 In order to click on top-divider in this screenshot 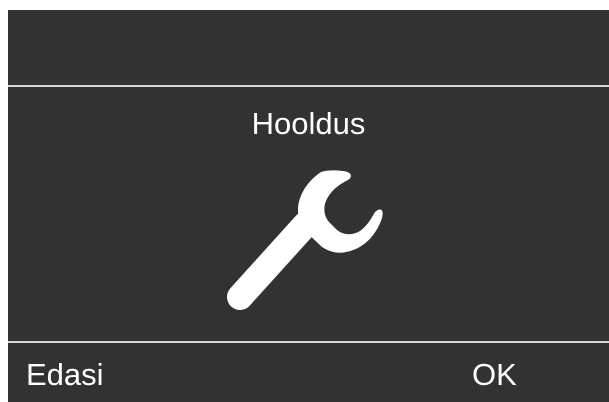, I will do `click(308, 86)`.